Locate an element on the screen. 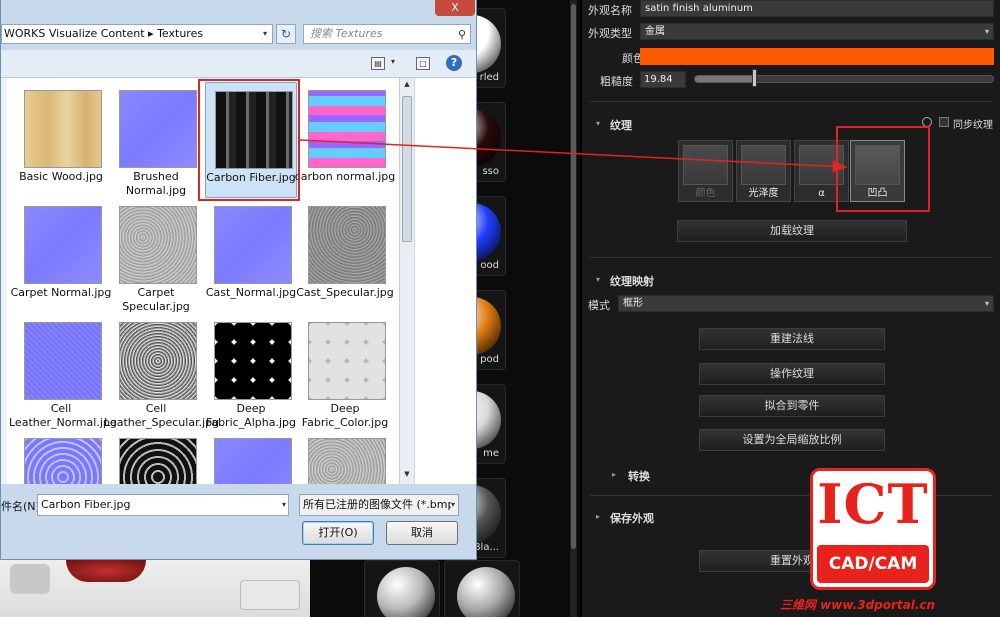 The image size is (1000, 617). appearance-type-select: 金属 ▾ is located at coordinates (817, 31).